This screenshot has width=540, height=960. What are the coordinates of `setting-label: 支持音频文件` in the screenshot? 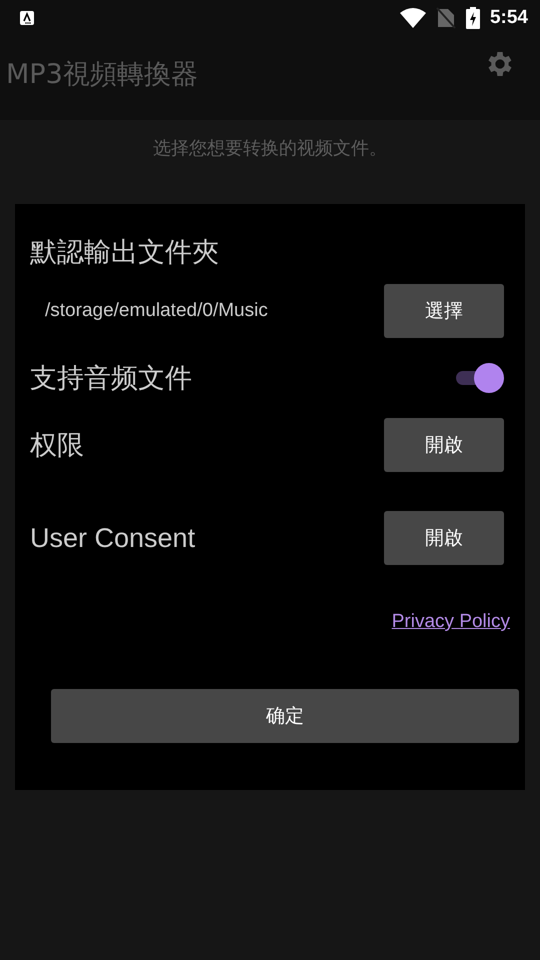 It's located at (111, 378).